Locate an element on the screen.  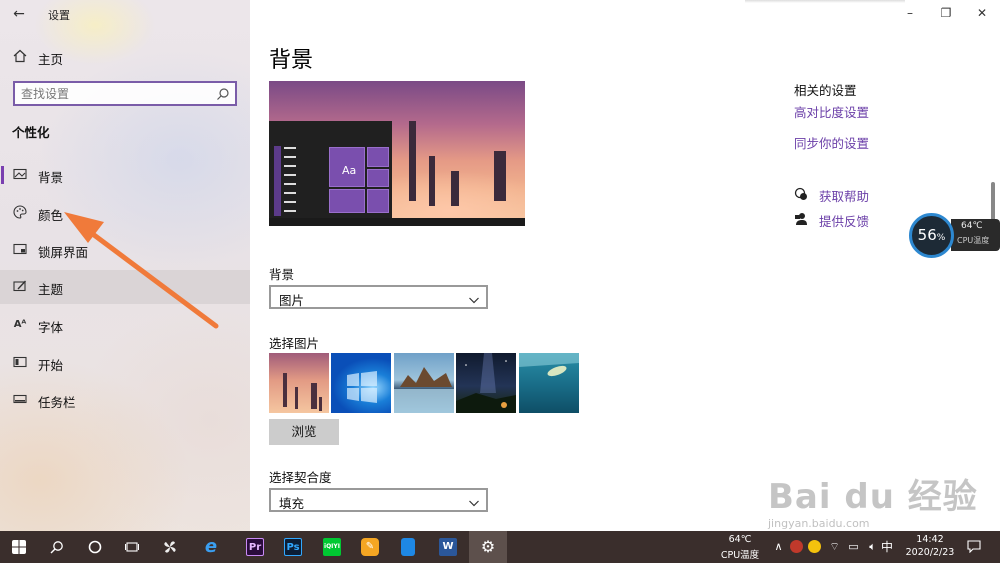
cpu-temp-label: CPU温度 is located at coordinates (973, 240).